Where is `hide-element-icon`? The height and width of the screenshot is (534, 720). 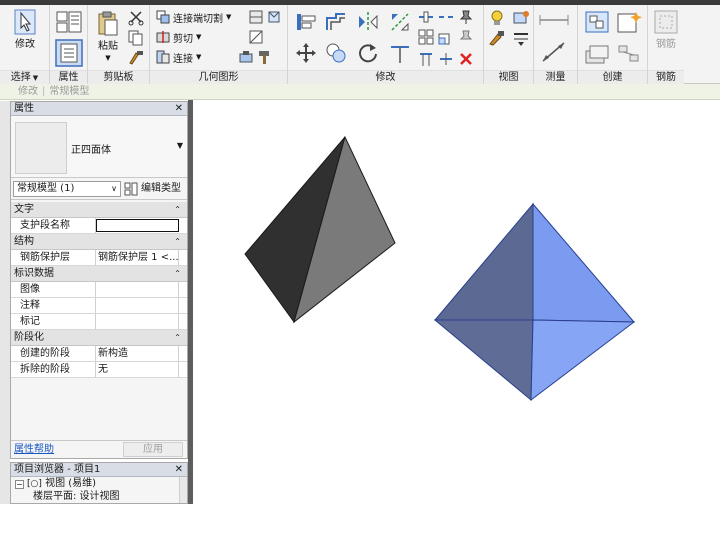
hide-element-icon is located at coordinates (521, 18).